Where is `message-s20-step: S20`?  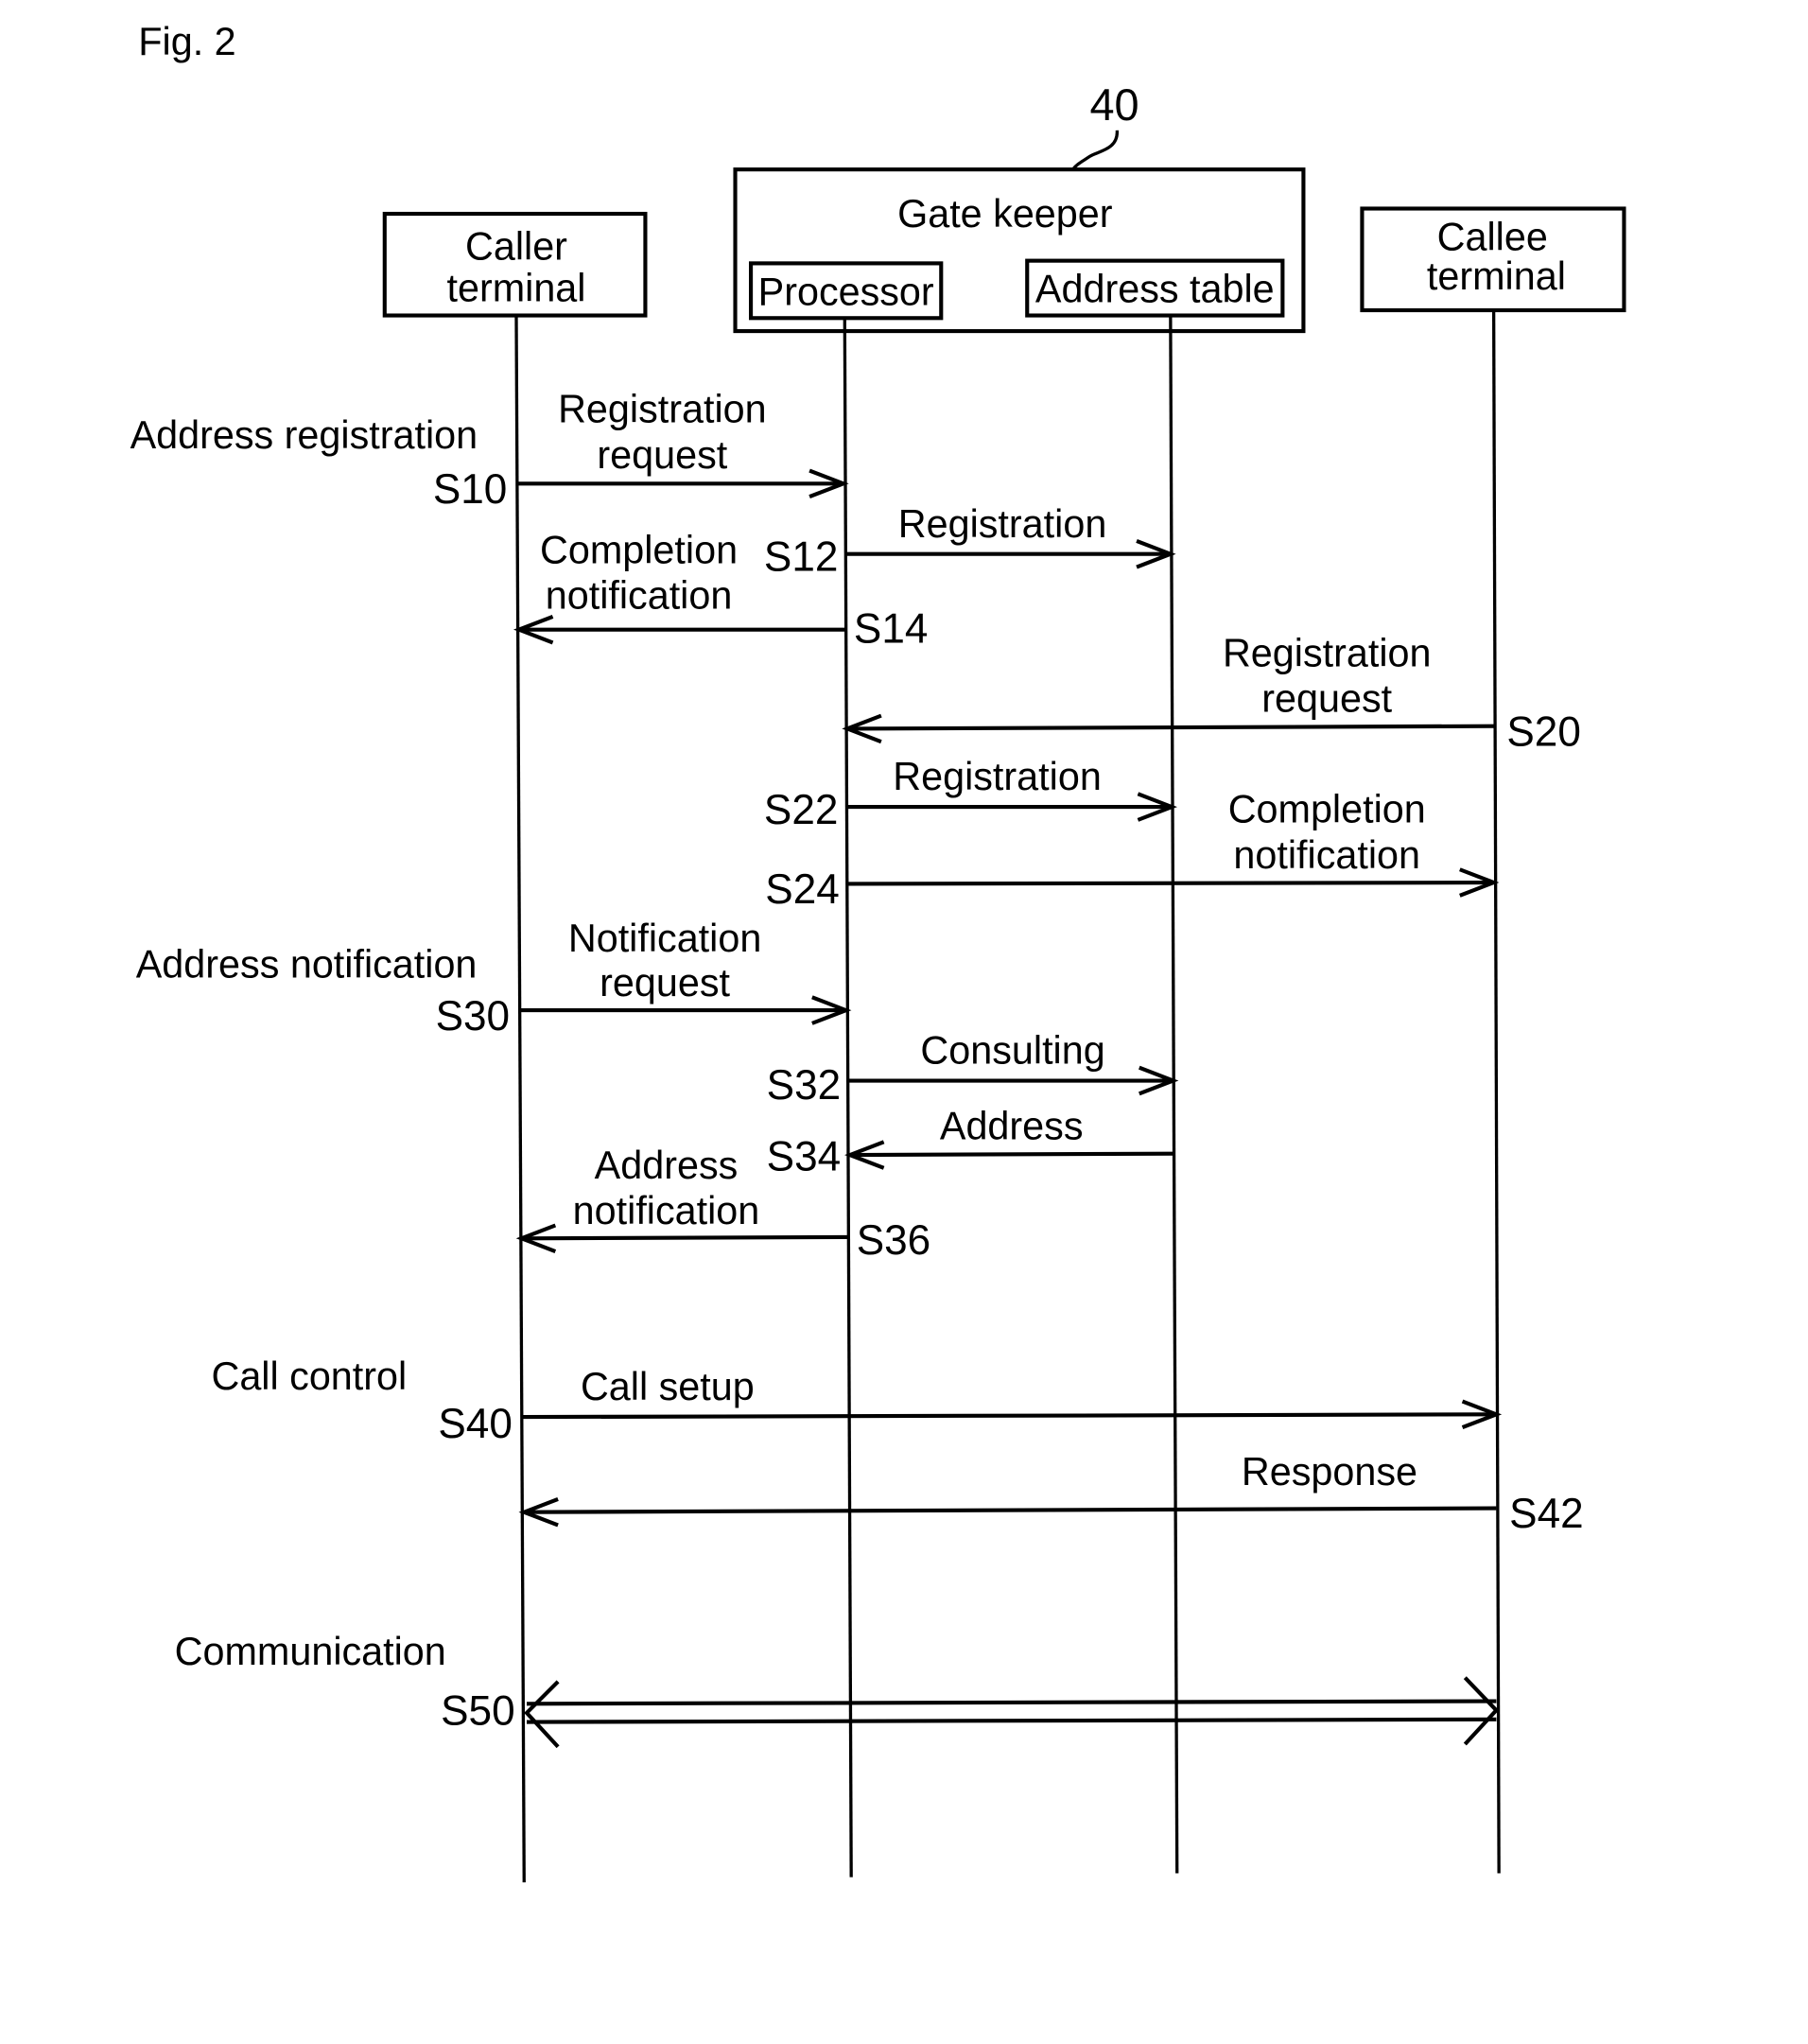 message-s20-step: S20 is located at coordinates (1543, 731).